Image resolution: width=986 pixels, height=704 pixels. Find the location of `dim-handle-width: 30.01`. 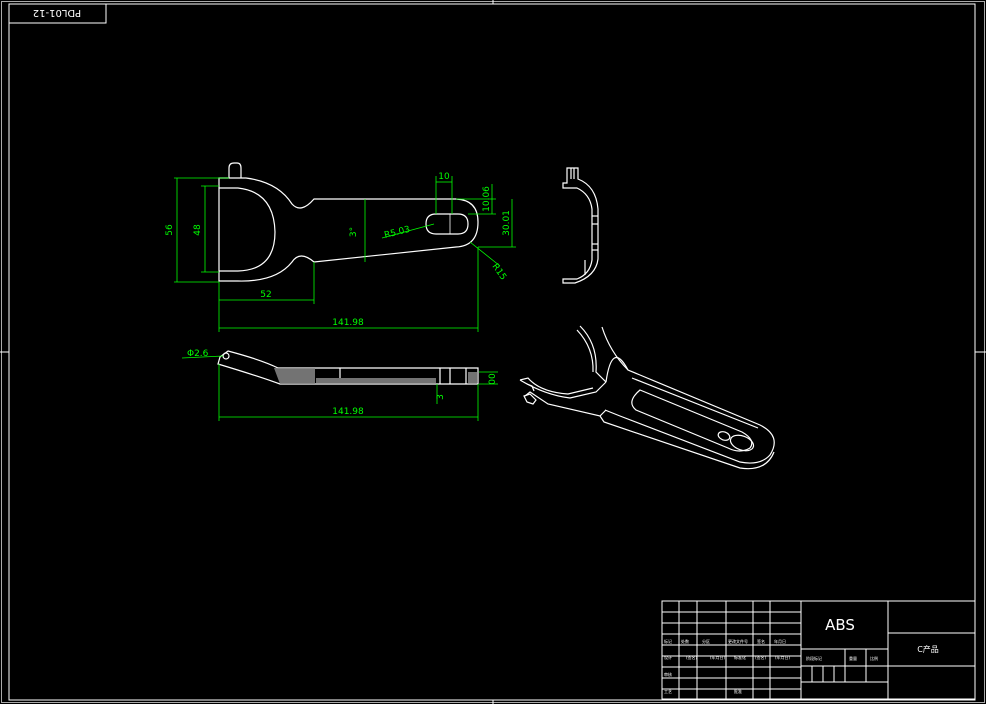

dim-handle-width: 30.01 is located at coordinates (507, 223).